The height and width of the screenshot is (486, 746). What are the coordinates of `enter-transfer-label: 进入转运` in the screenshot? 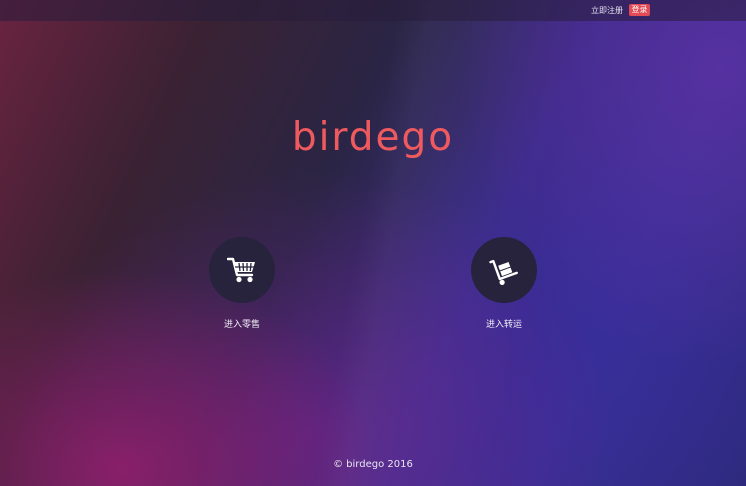 It's located at (503, 325).